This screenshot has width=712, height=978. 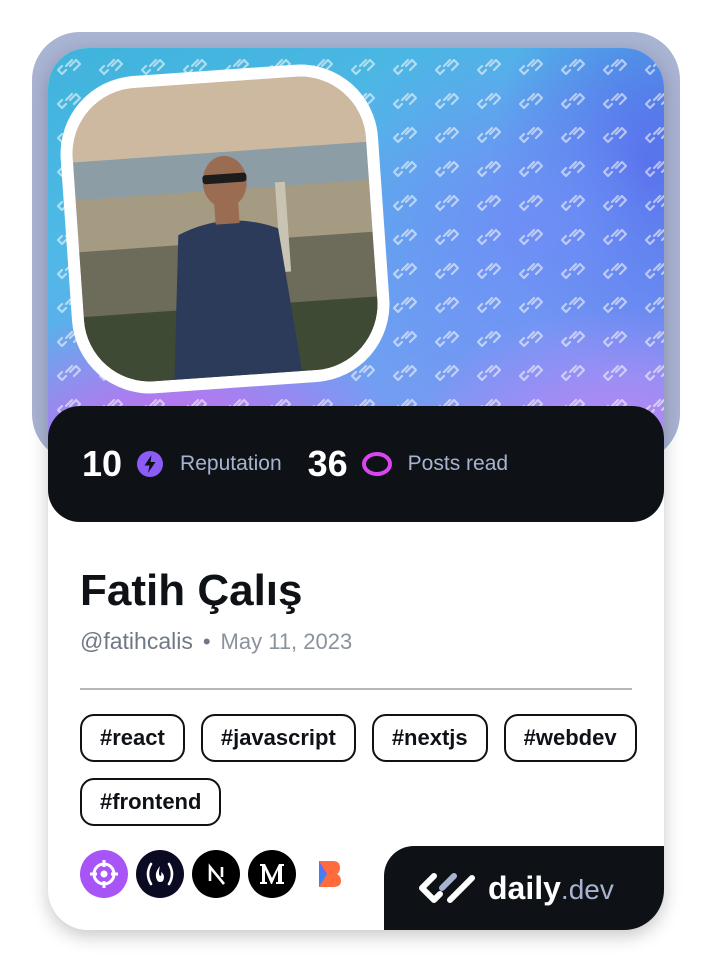 I want to click on tag-nextjs: #nextjs, so click(x=429, y=738).